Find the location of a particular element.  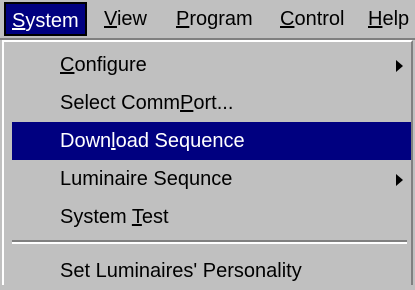

menu-control-mnemonic: C is located at coordinates (287, 19).